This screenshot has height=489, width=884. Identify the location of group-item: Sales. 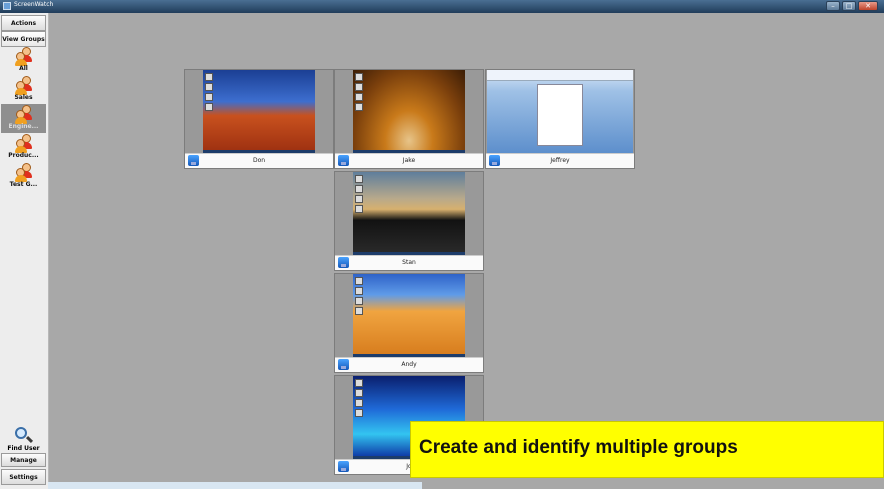
(23, 89).